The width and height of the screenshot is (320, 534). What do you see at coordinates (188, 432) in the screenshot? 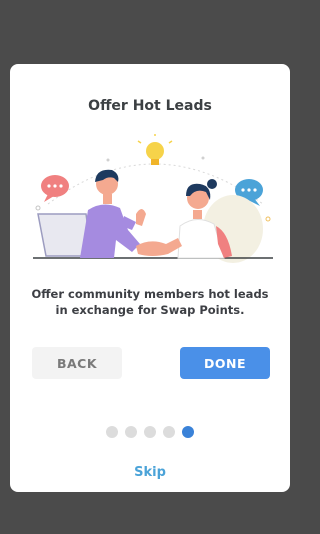
I see `pagination-dot-active` at bounding box center [188, 432].